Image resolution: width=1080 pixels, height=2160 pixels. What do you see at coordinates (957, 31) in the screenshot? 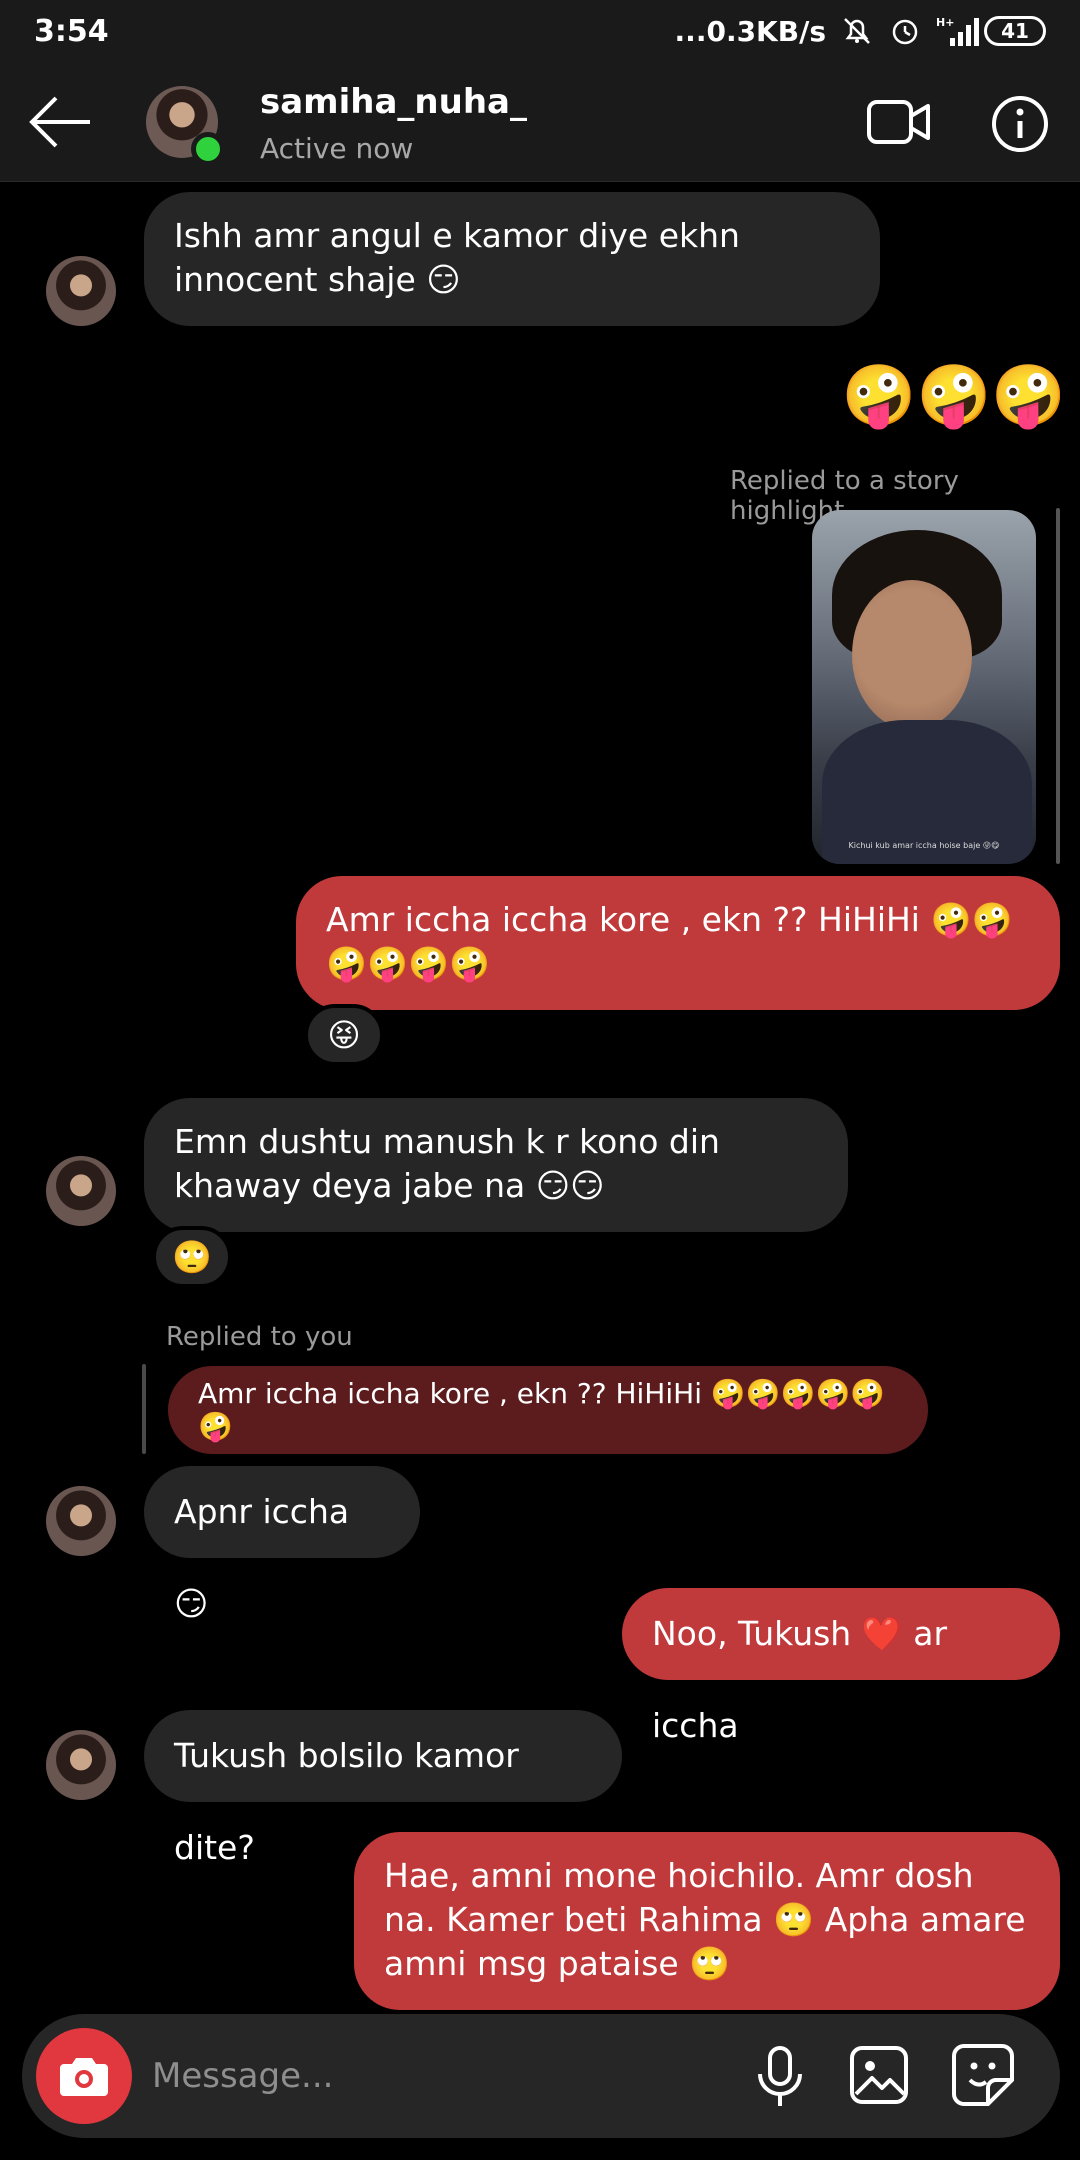
I see `signal-icon: H+` at bounding box center [957, 31].